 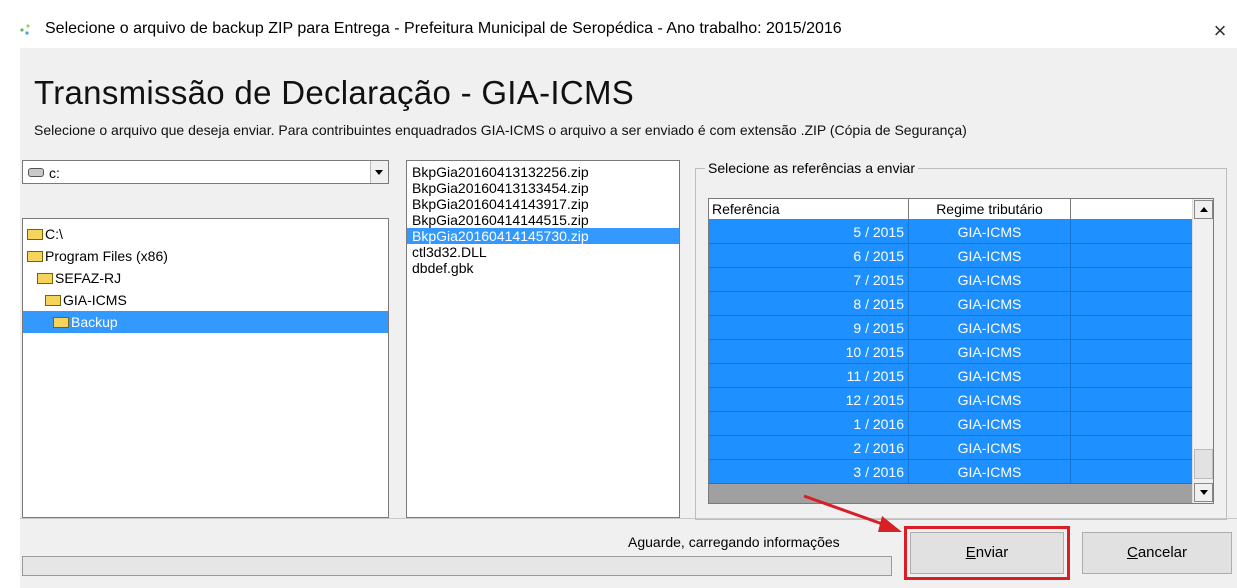 What do you see at coordinates (809, 256) in the screenshot?
I see `reference-cell: 6 / 2015` at bounding box center [809, 256].